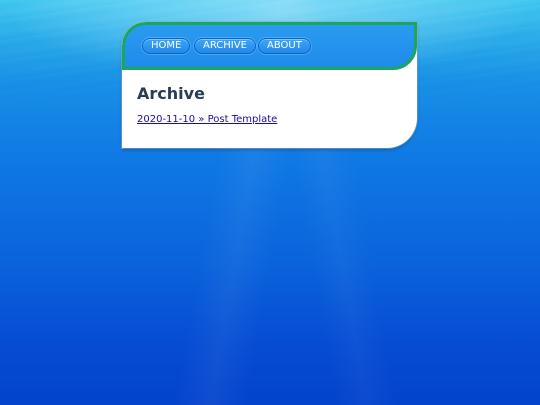  I want to click on nav-about-button: ABOUT, so click(284, 46).